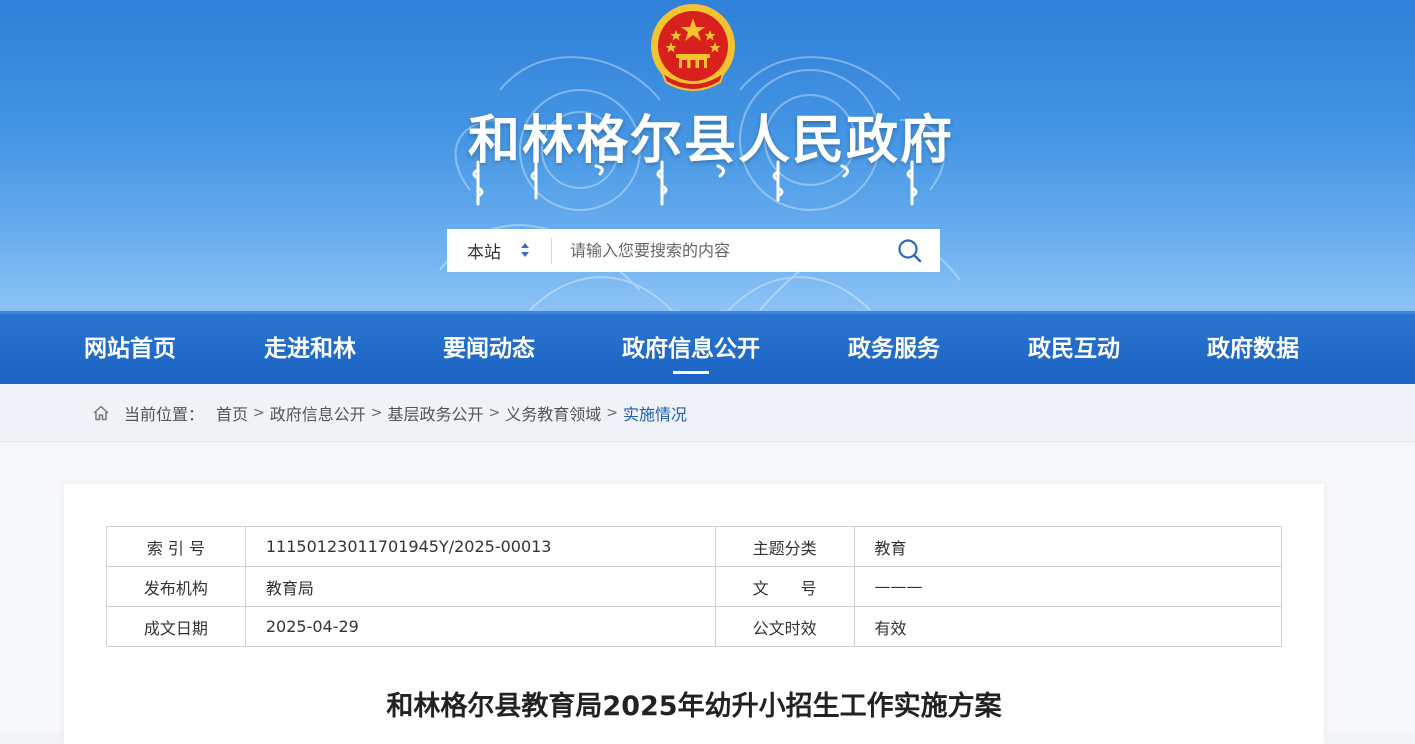  What do you see at coordinates (436, 413) in the screenshot?
I see `breadcrumb-grassroots: 基层政务公开` at bounding box center [436, 413].